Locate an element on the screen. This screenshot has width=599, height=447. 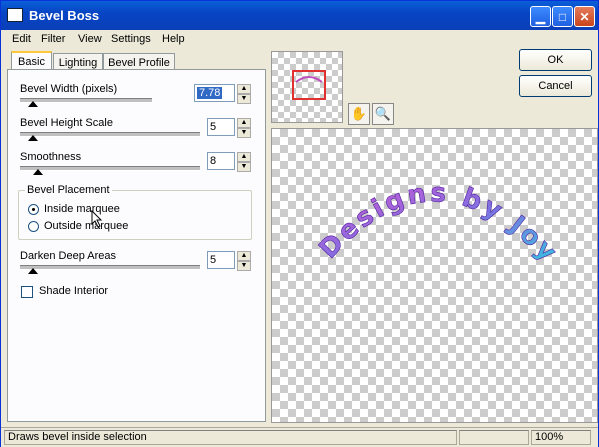
bevel-height-thumb is located at coordinates (33, 138).